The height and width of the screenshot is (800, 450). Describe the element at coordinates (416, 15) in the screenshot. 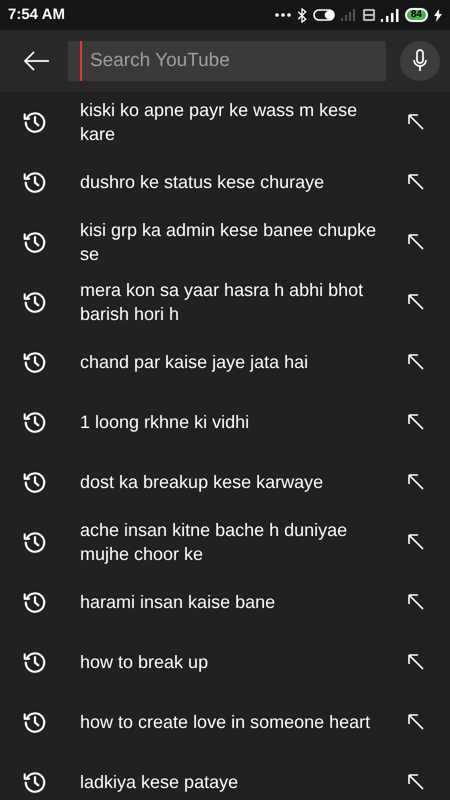

I see `battery-indicator: 84` at that location.